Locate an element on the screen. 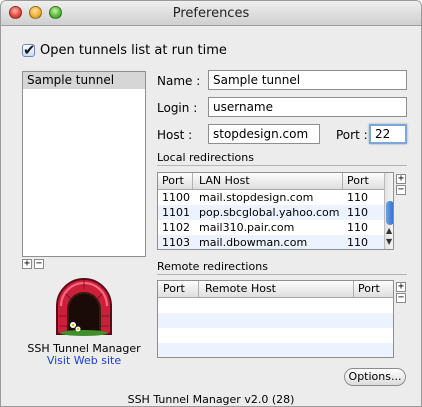  local-port-cell: 1101 is located at coordinates (176, 212).